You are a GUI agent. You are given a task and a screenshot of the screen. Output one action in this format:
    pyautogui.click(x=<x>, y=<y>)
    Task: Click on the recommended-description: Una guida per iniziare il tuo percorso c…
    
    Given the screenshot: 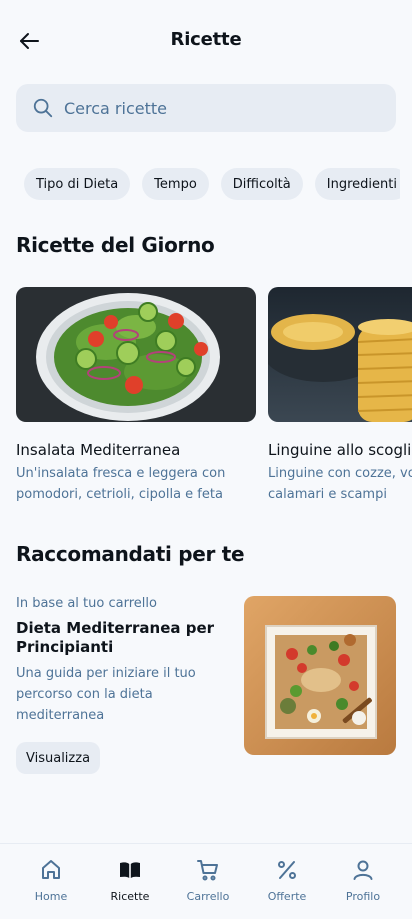 What is the action you would take?
    pyautogui.click(x=106, y=694)
    